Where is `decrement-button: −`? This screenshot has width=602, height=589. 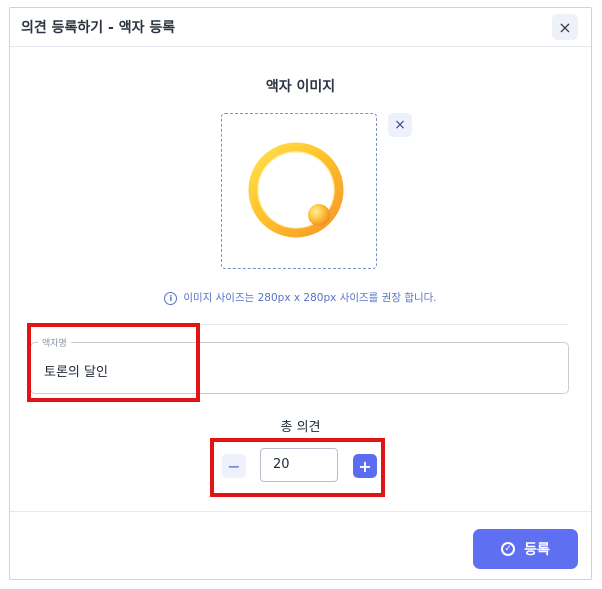 decrement-button: − is located at coordinates (234, 466).